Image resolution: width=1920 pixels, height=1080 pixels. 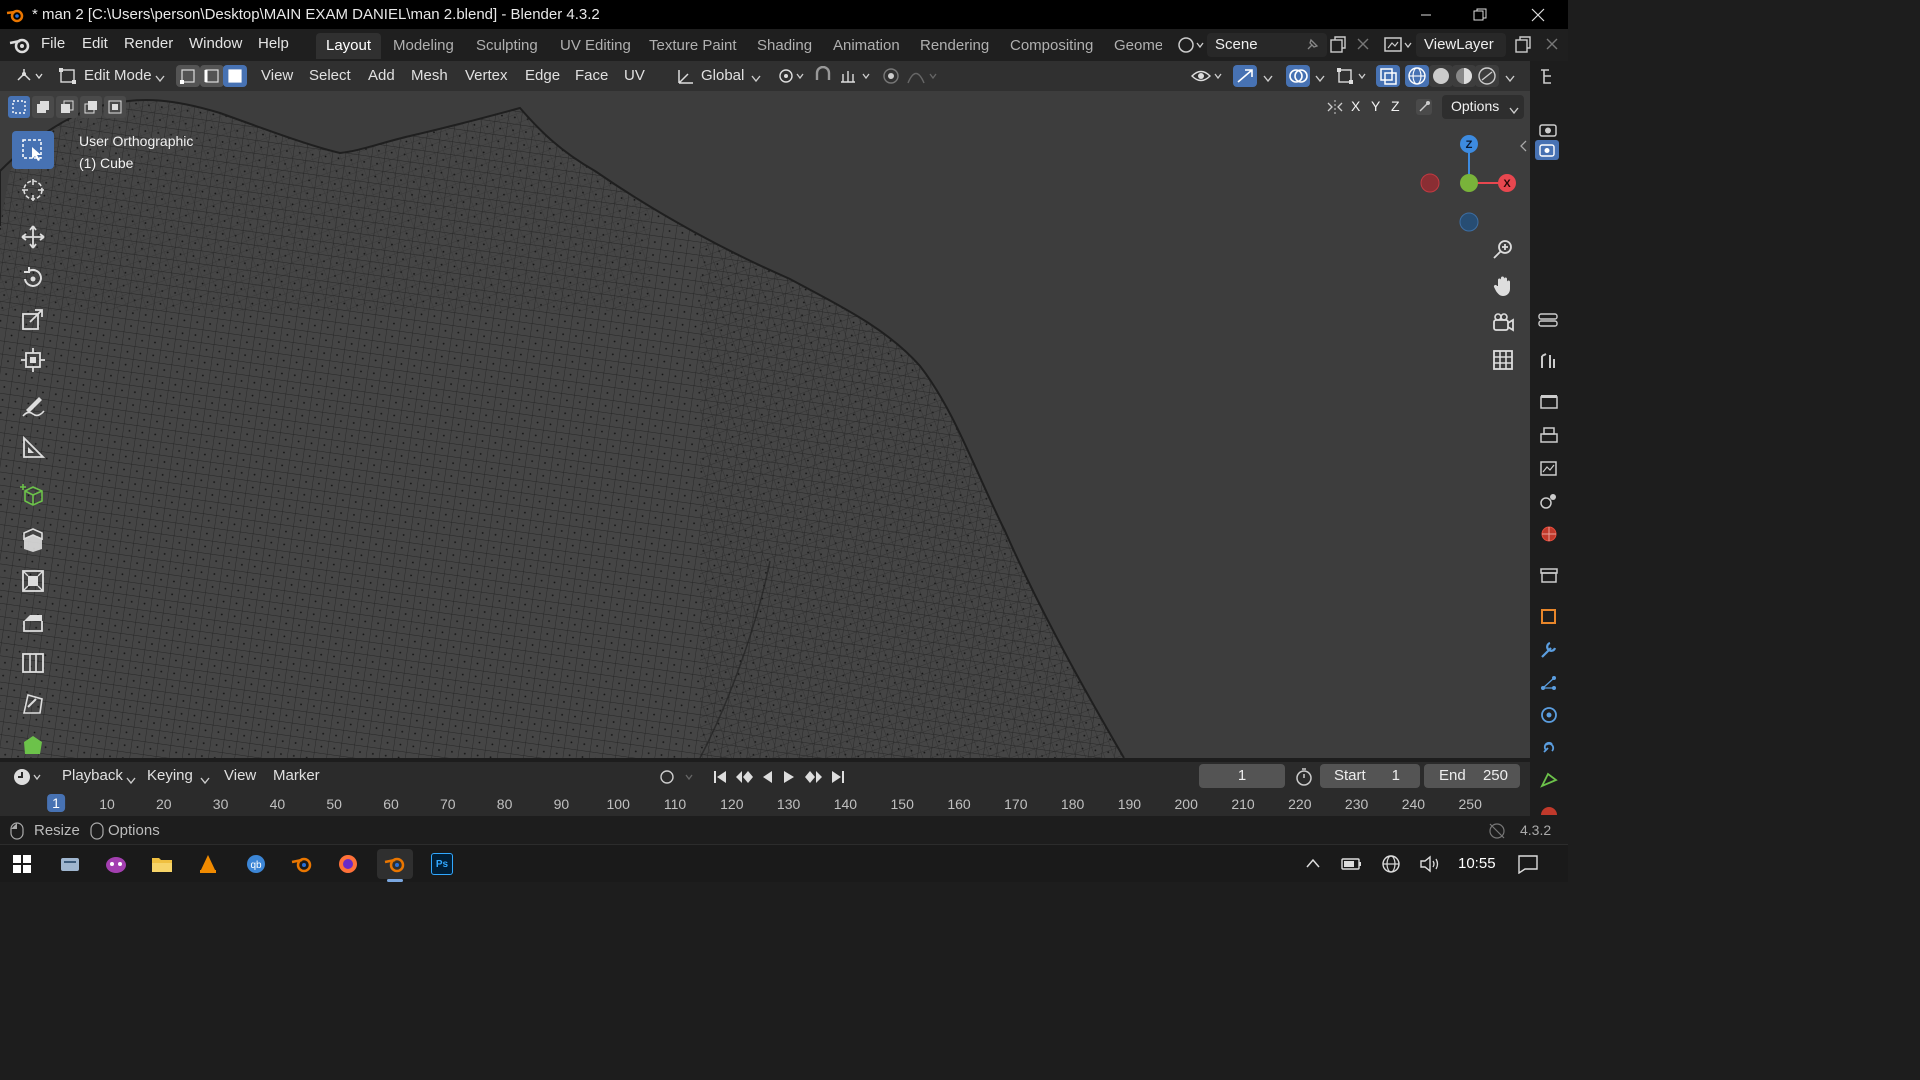 I want to click on jump-keyframe-next-icon, so click(x=814, y=779).